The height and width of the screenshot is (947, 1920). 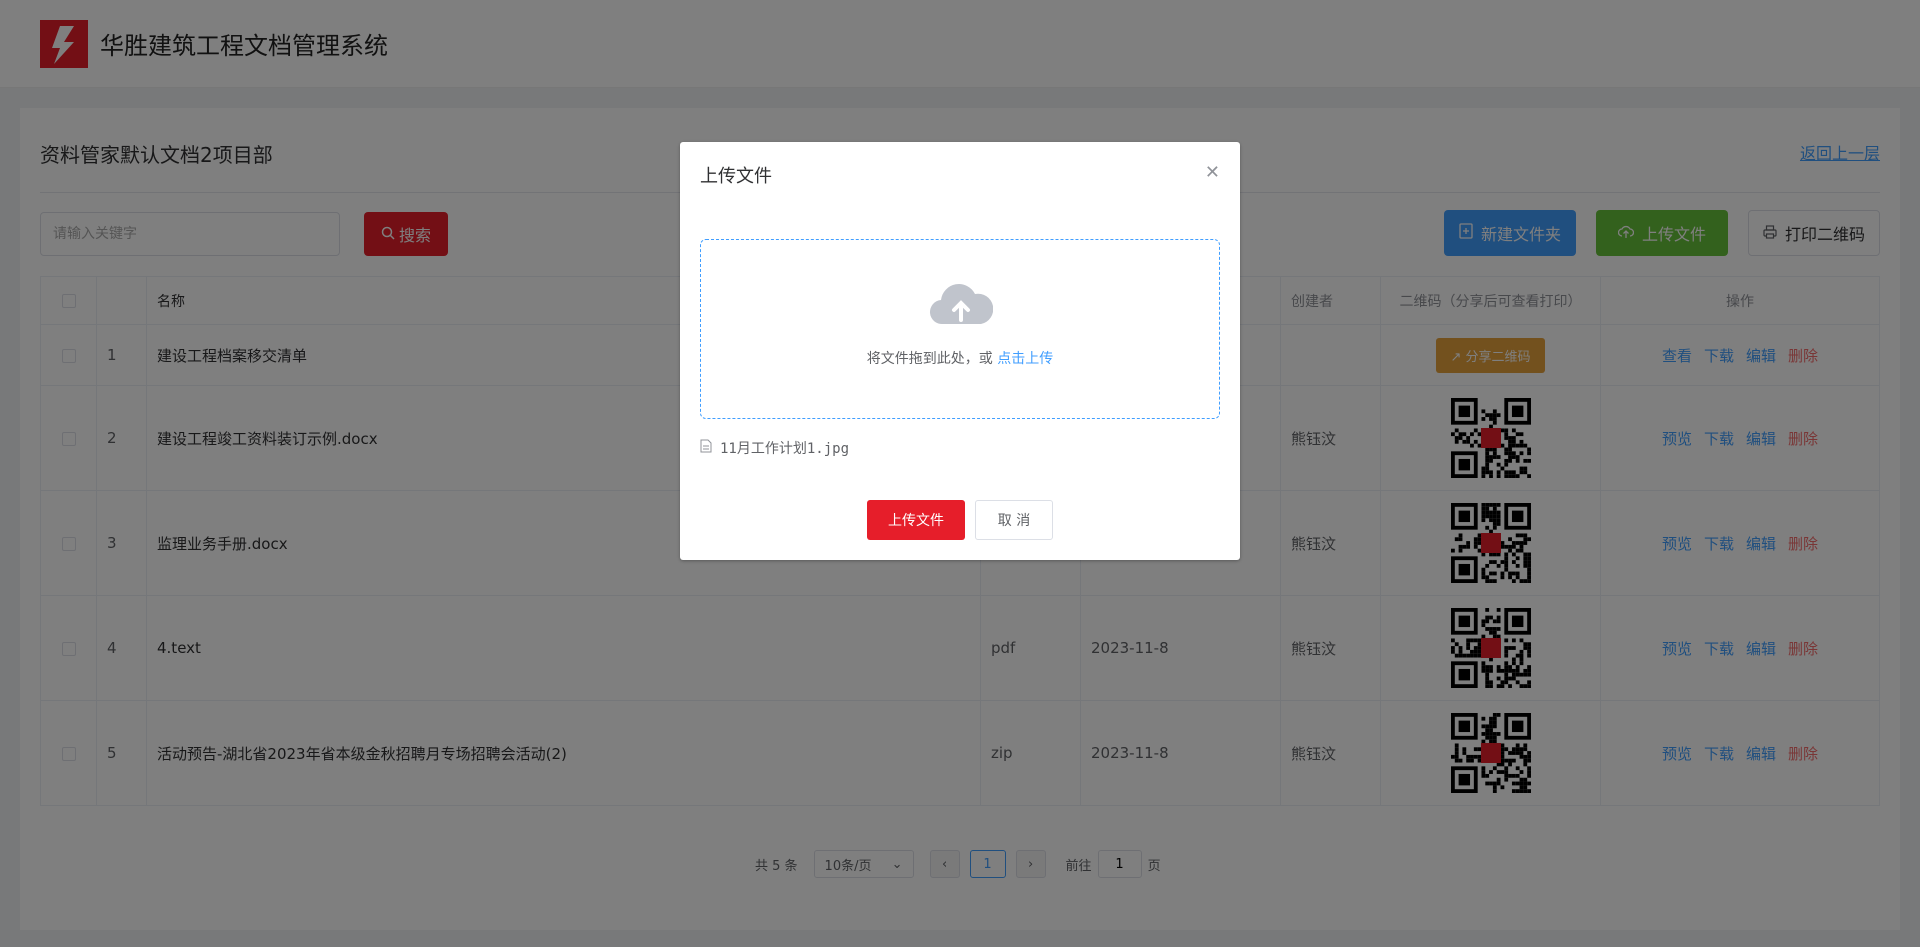 What do you see at coordinates (916, 520) in the screenshot?
I see `confirm-upload-button: 上传文件` at bounding box center [916, 520].